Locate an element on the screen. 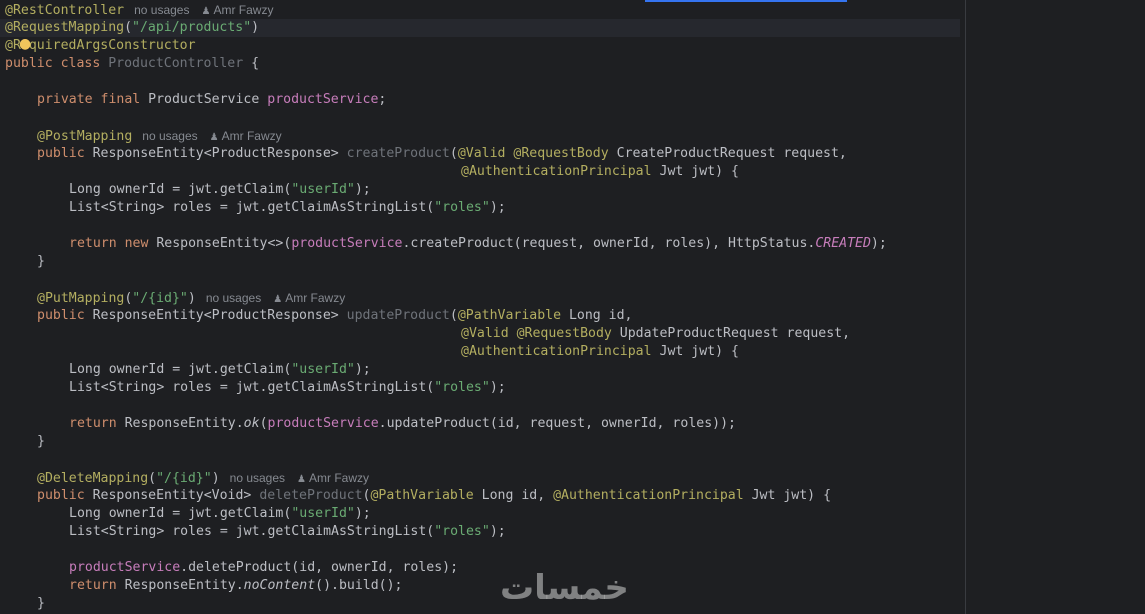 This screenshot has width=1145, height=614. annotation-rest-controller: @RestController is located at coordinates (65, 10).